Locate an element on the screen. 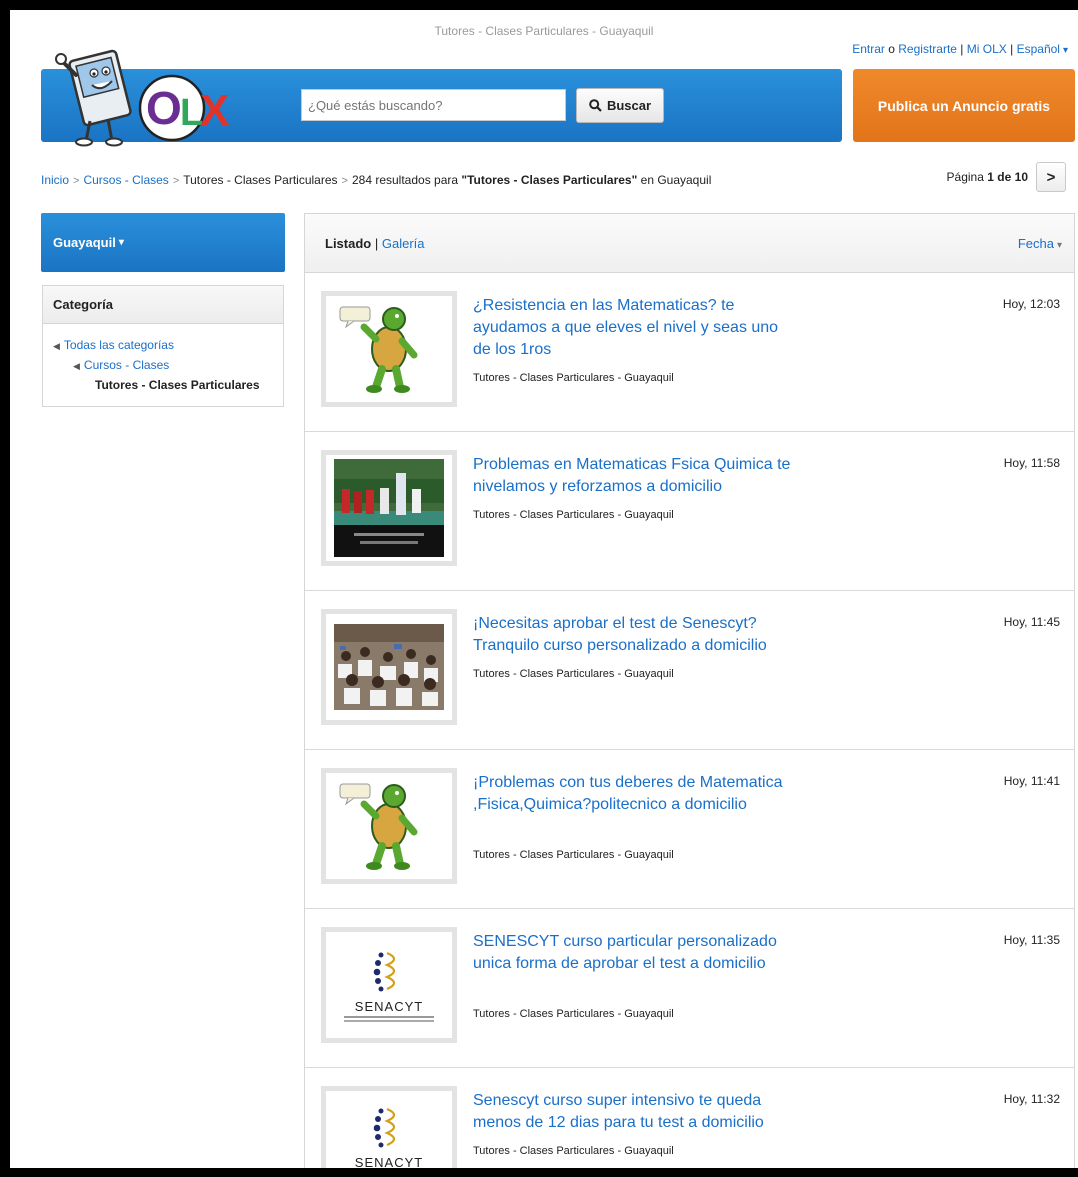 This screenshot has height=1177, width=1078. page-of: de is located at coordinates (1004, 177).